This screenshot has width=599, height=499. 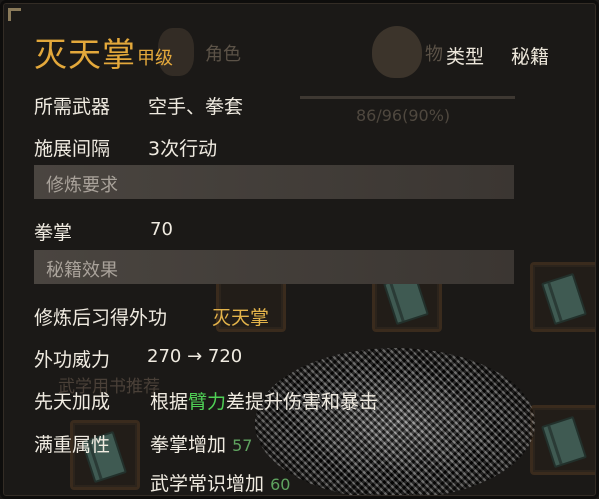 What do you see at coordinates (274, 267) in the screenshot?
I see `effects-section-header: 秘籍效果` at bounding box center [274, 267].